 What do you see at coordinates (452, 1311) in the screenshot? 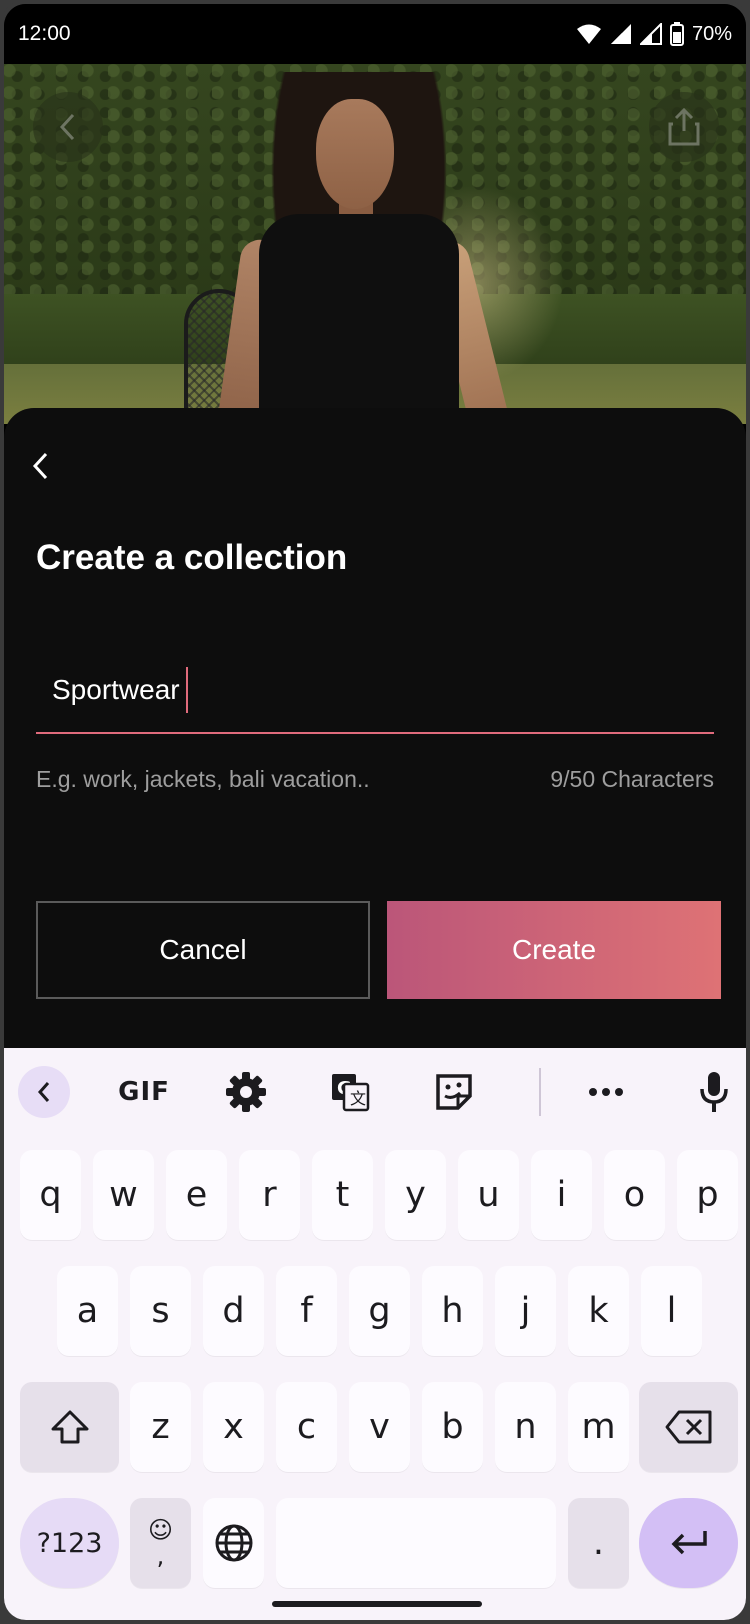
I see `key-h: h` at bounding box center [452, 1311].